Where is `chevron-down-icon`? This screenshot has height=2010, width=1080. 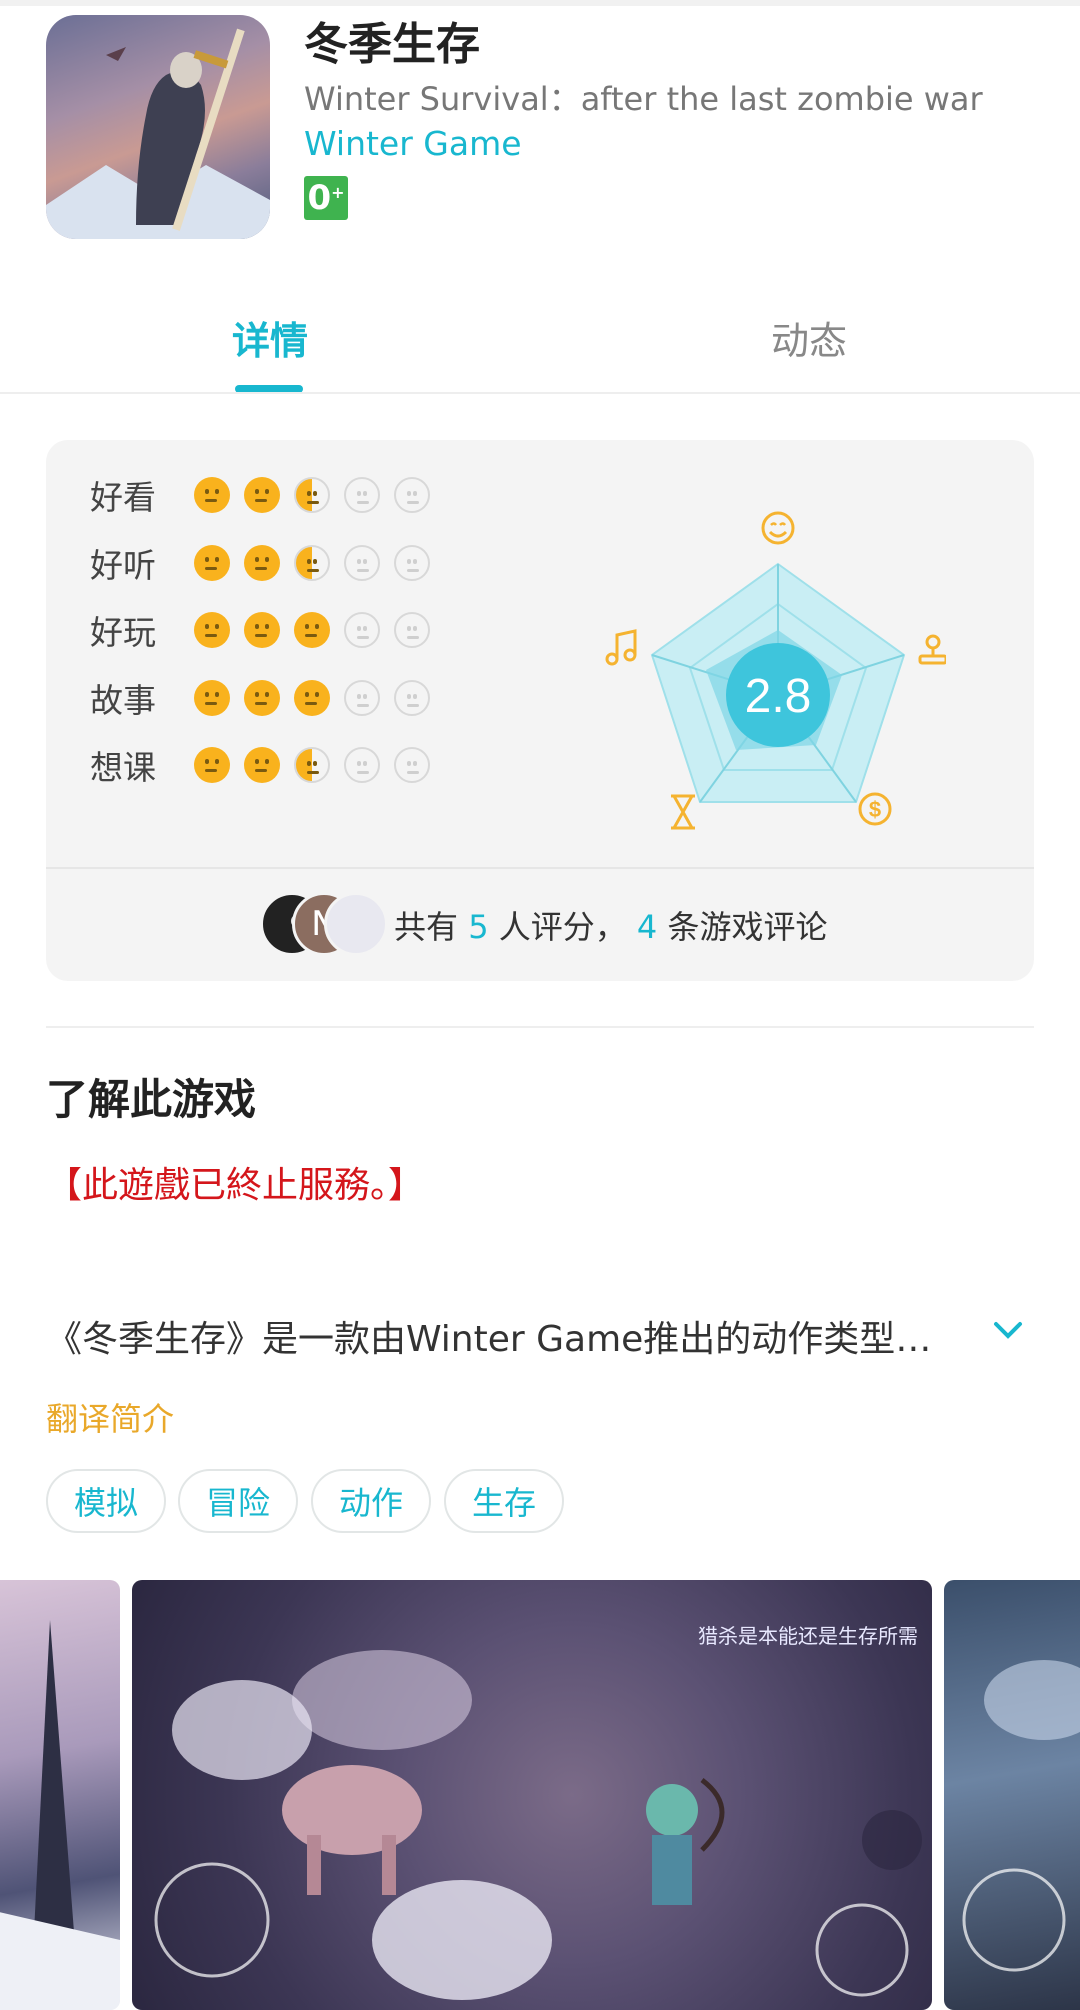
chevron-down-icon is located at coordinates (1008, 1330).